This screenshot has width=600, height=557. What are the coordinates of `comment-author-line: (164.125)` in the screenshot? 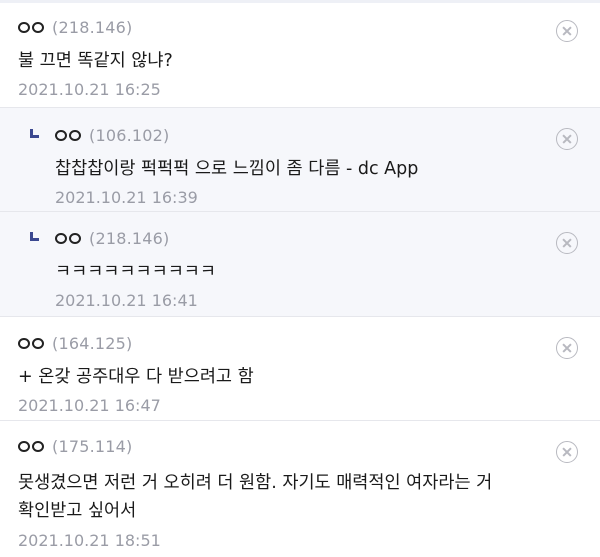 It's located at (279, 343).